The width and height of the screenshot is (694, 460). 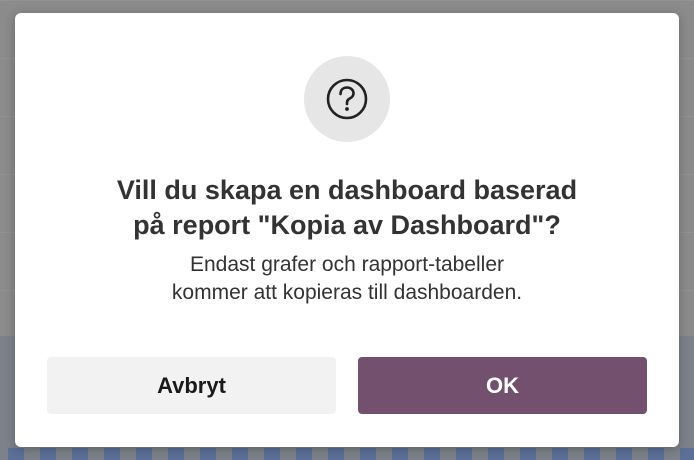 What do you see at coordinates (191, 385) in the screenshot?
I see `cancel-button: Avbryt` at bounding box center [191, 385].